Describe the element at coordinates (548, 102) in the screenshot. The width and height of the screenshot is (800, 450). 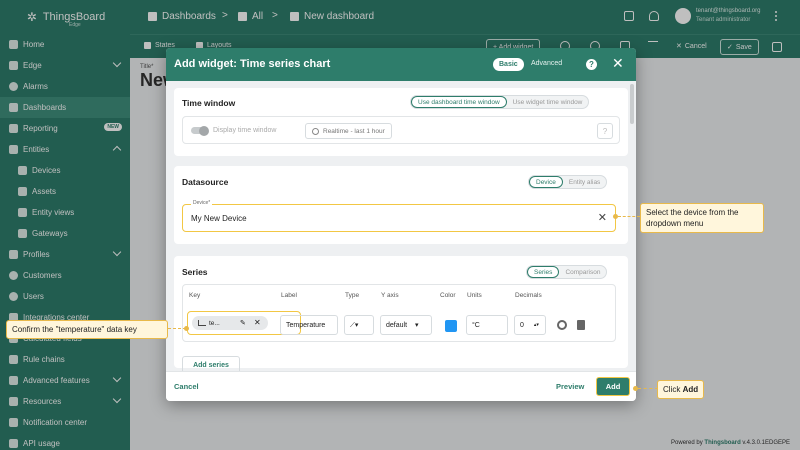
I see `use-widget-time-window-option: Use widget time window` at that location.